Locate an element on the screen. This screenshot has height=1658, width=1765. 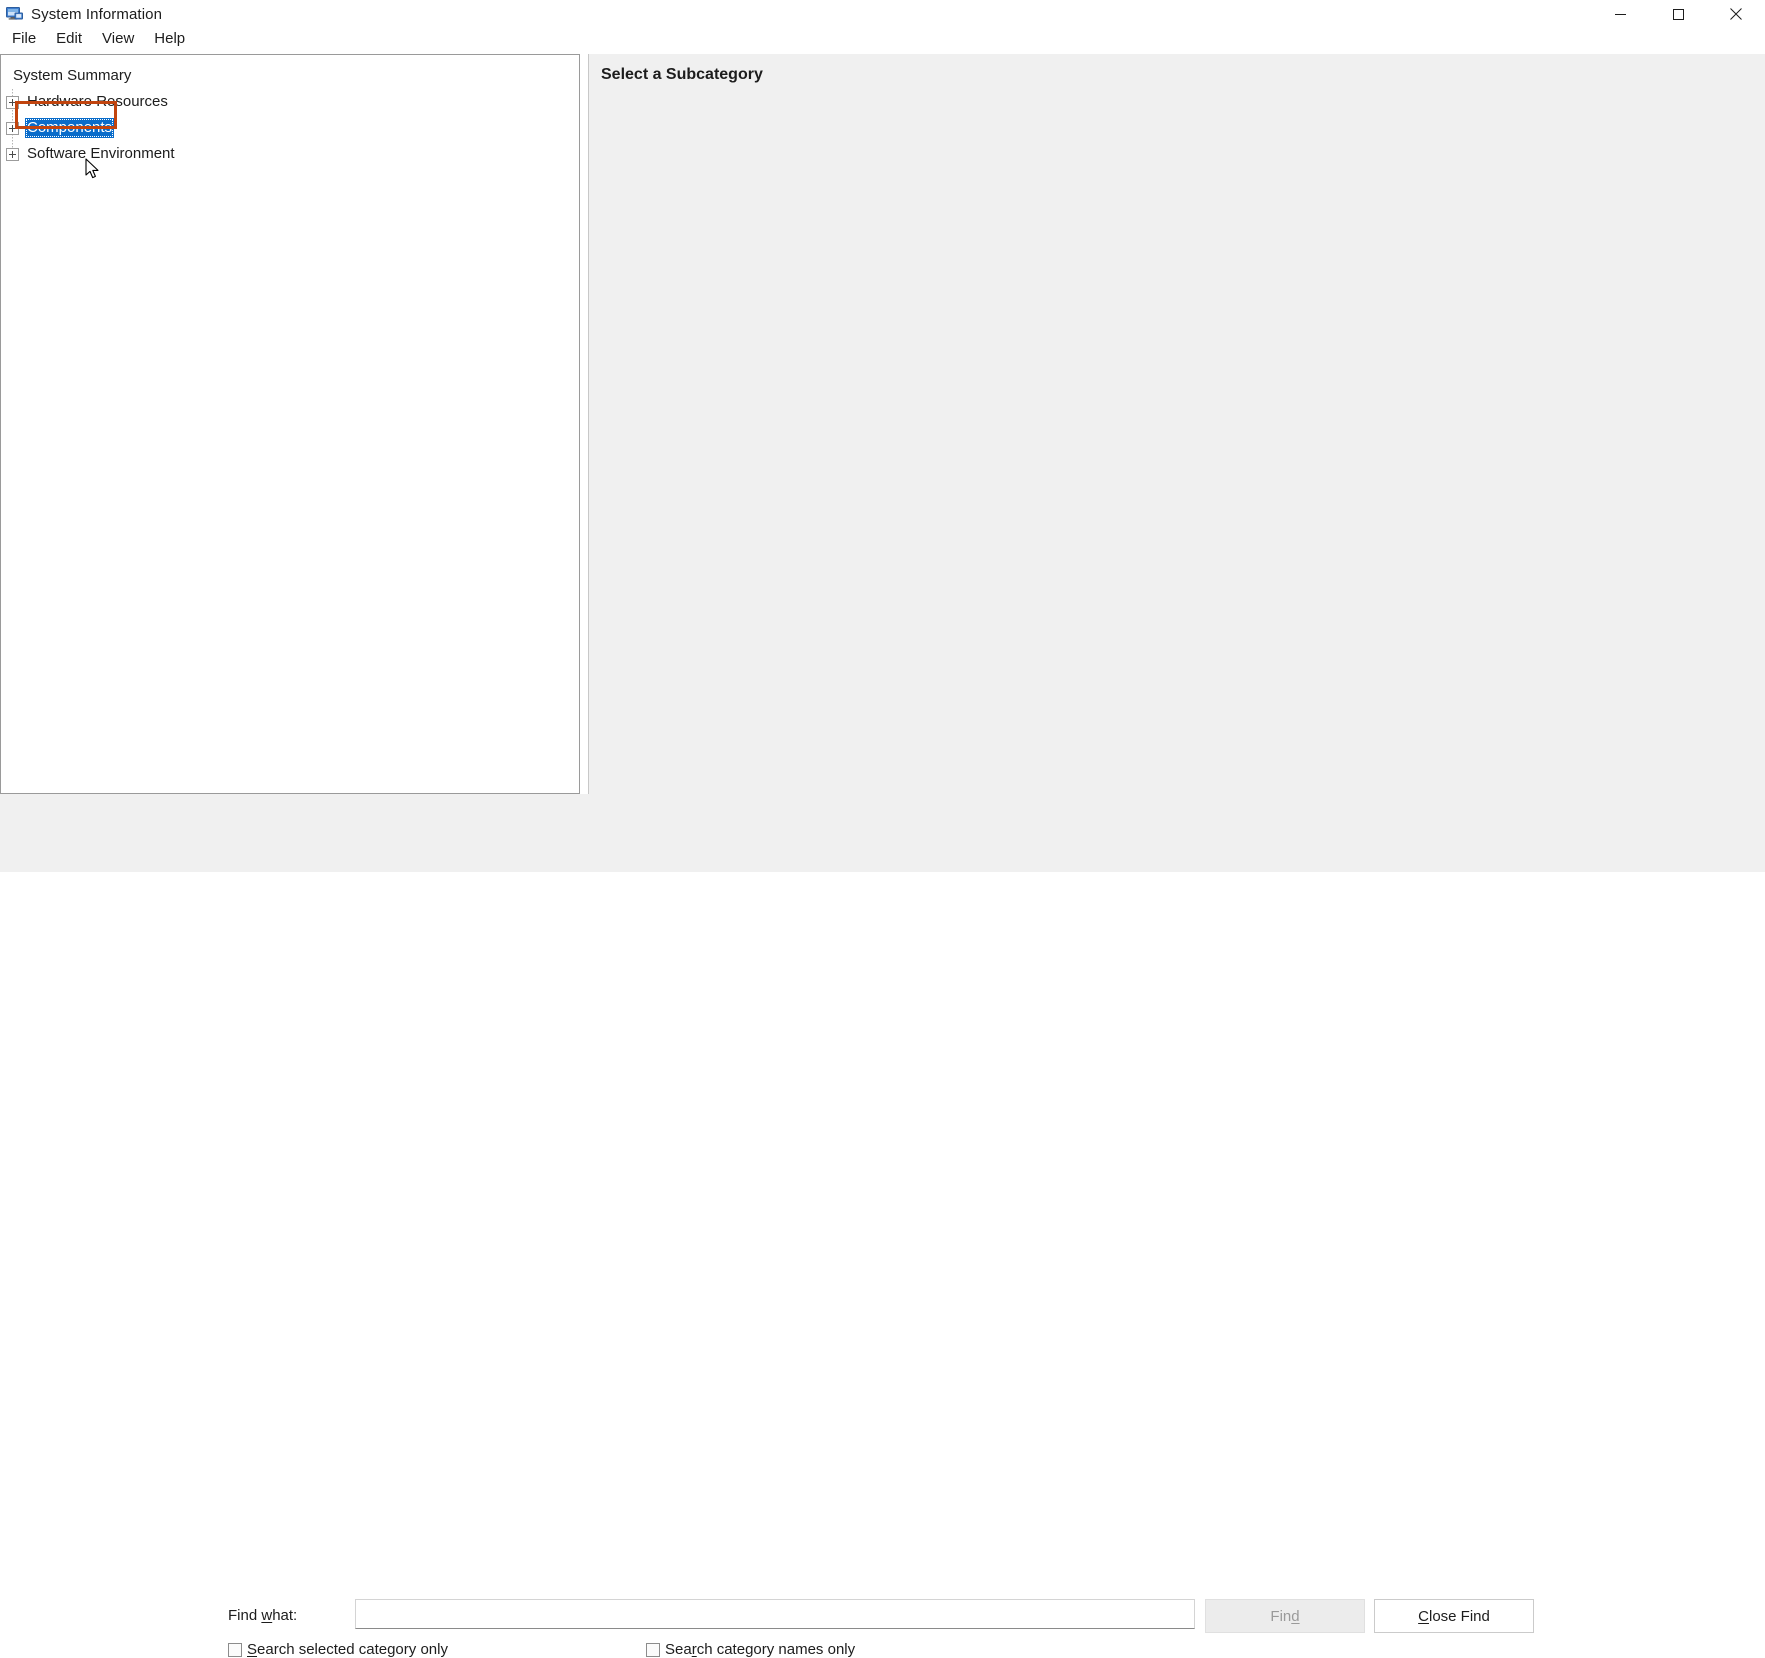
search-selected-category-only-label: Search selected category only is located at coordinates (347, 1649).